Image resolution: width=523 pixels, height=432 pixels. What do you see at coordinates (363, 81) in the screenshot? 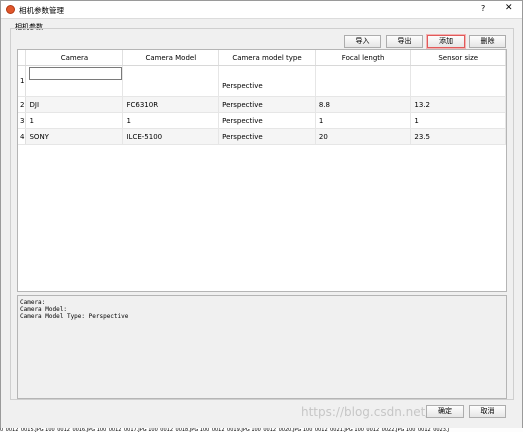
I see `focal-length-cell` at bounding box center [363, 81].